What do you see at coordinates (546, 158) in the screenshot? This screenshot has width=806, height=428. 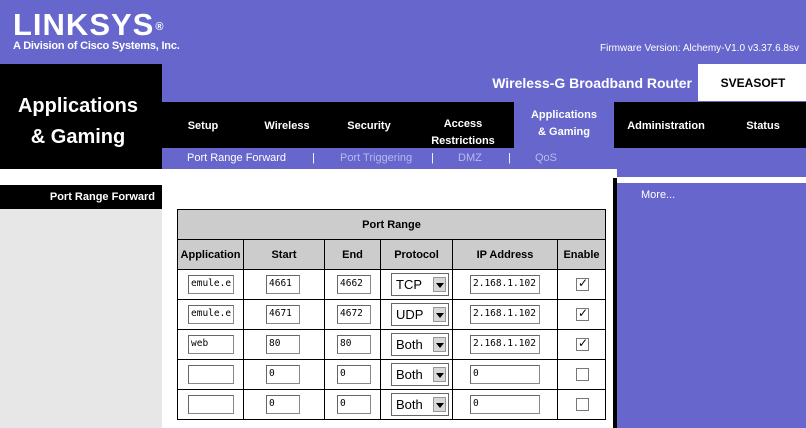 I see `subtab-qos: QoS` at bounding box center [546, 158].